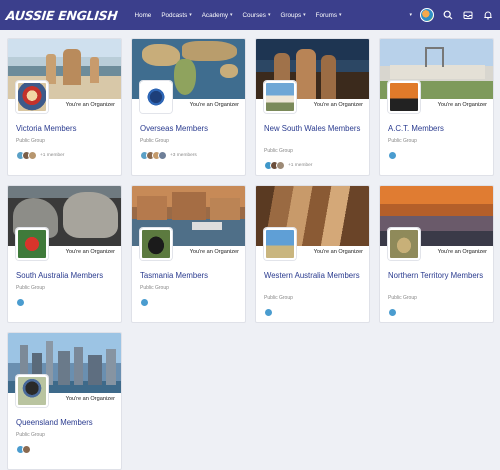 Image resolution: width=500 pixels, height=470 pixels. What do you see at coordinates (314, 276) in the screenshot?
I see `group-title: Western Australia Members` at bounding box center [314, 276].